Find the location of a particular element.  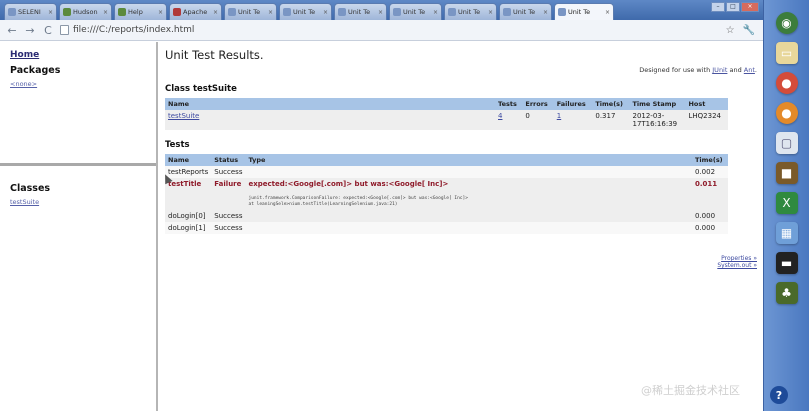

firefox-icon: ● is located at coordinates (786, 113).